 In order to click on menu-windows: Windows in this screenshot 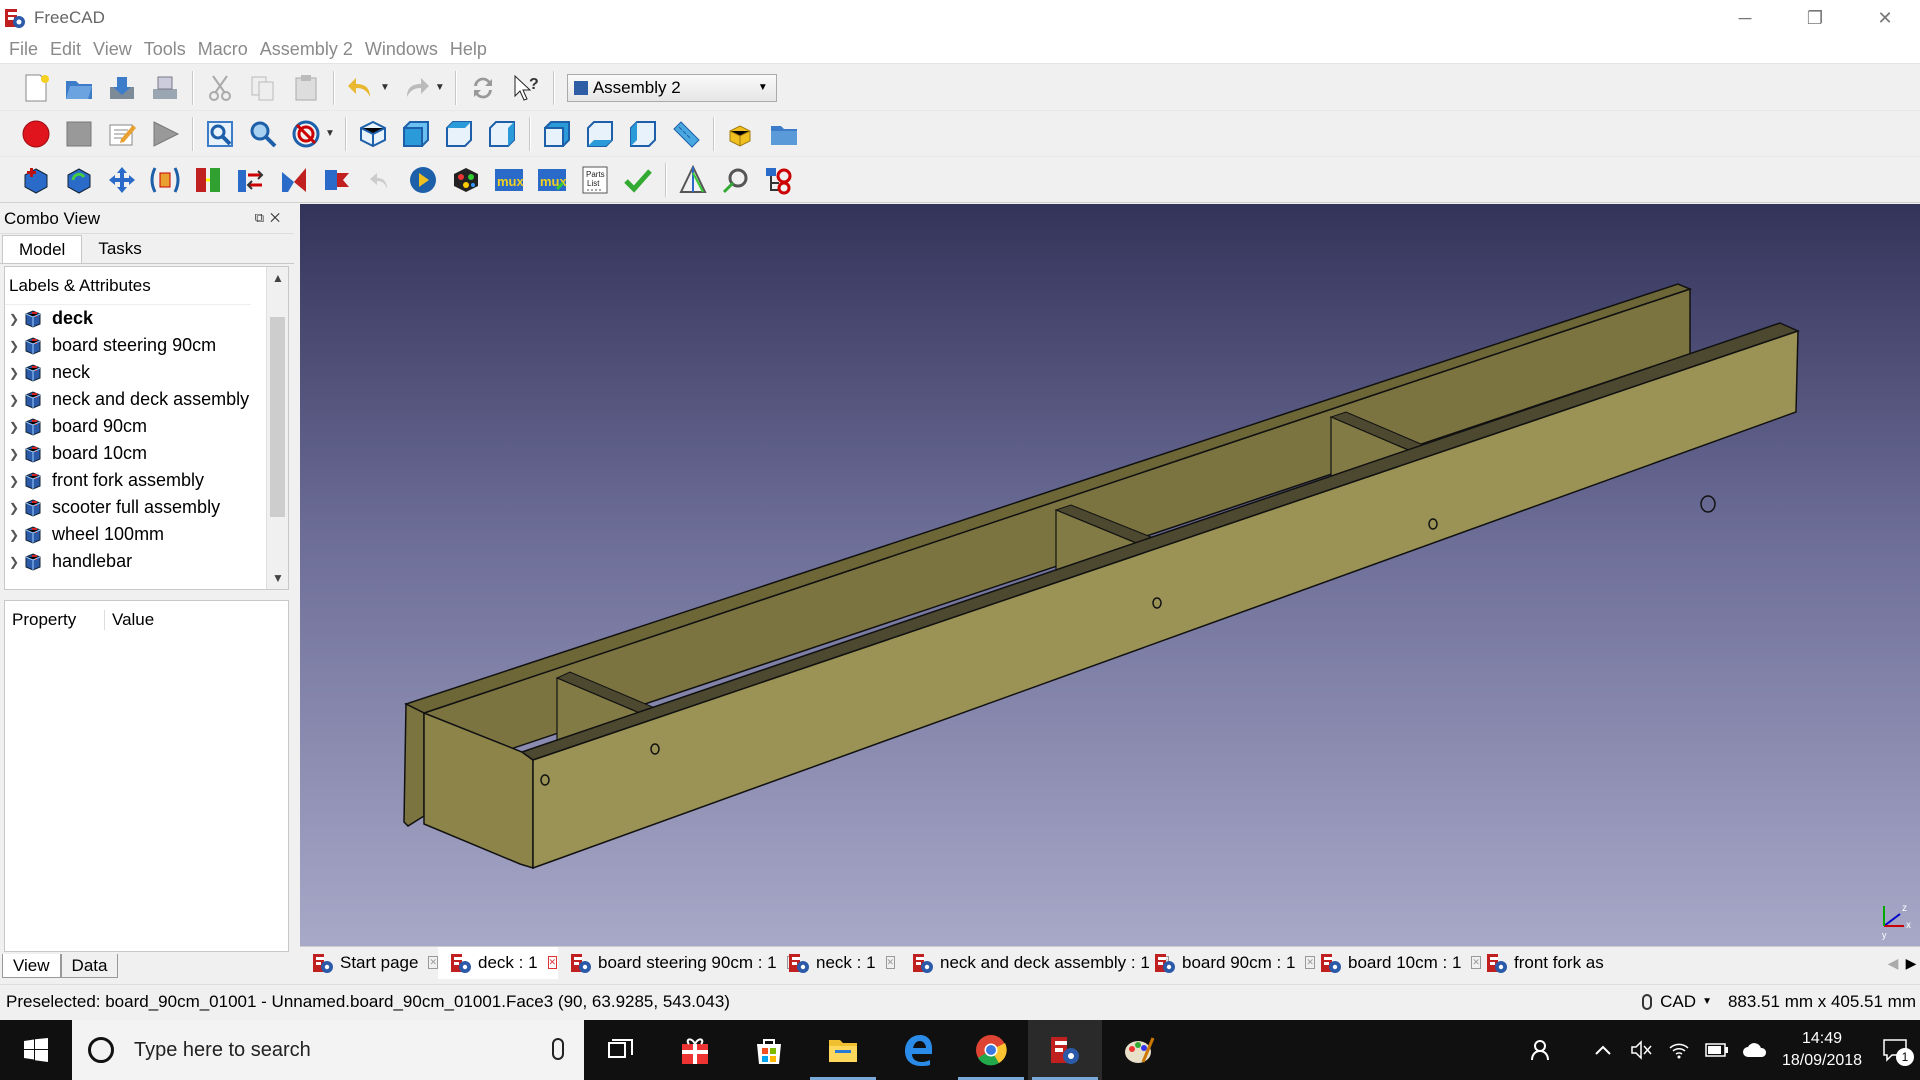, I will do `click(402, 49)`.